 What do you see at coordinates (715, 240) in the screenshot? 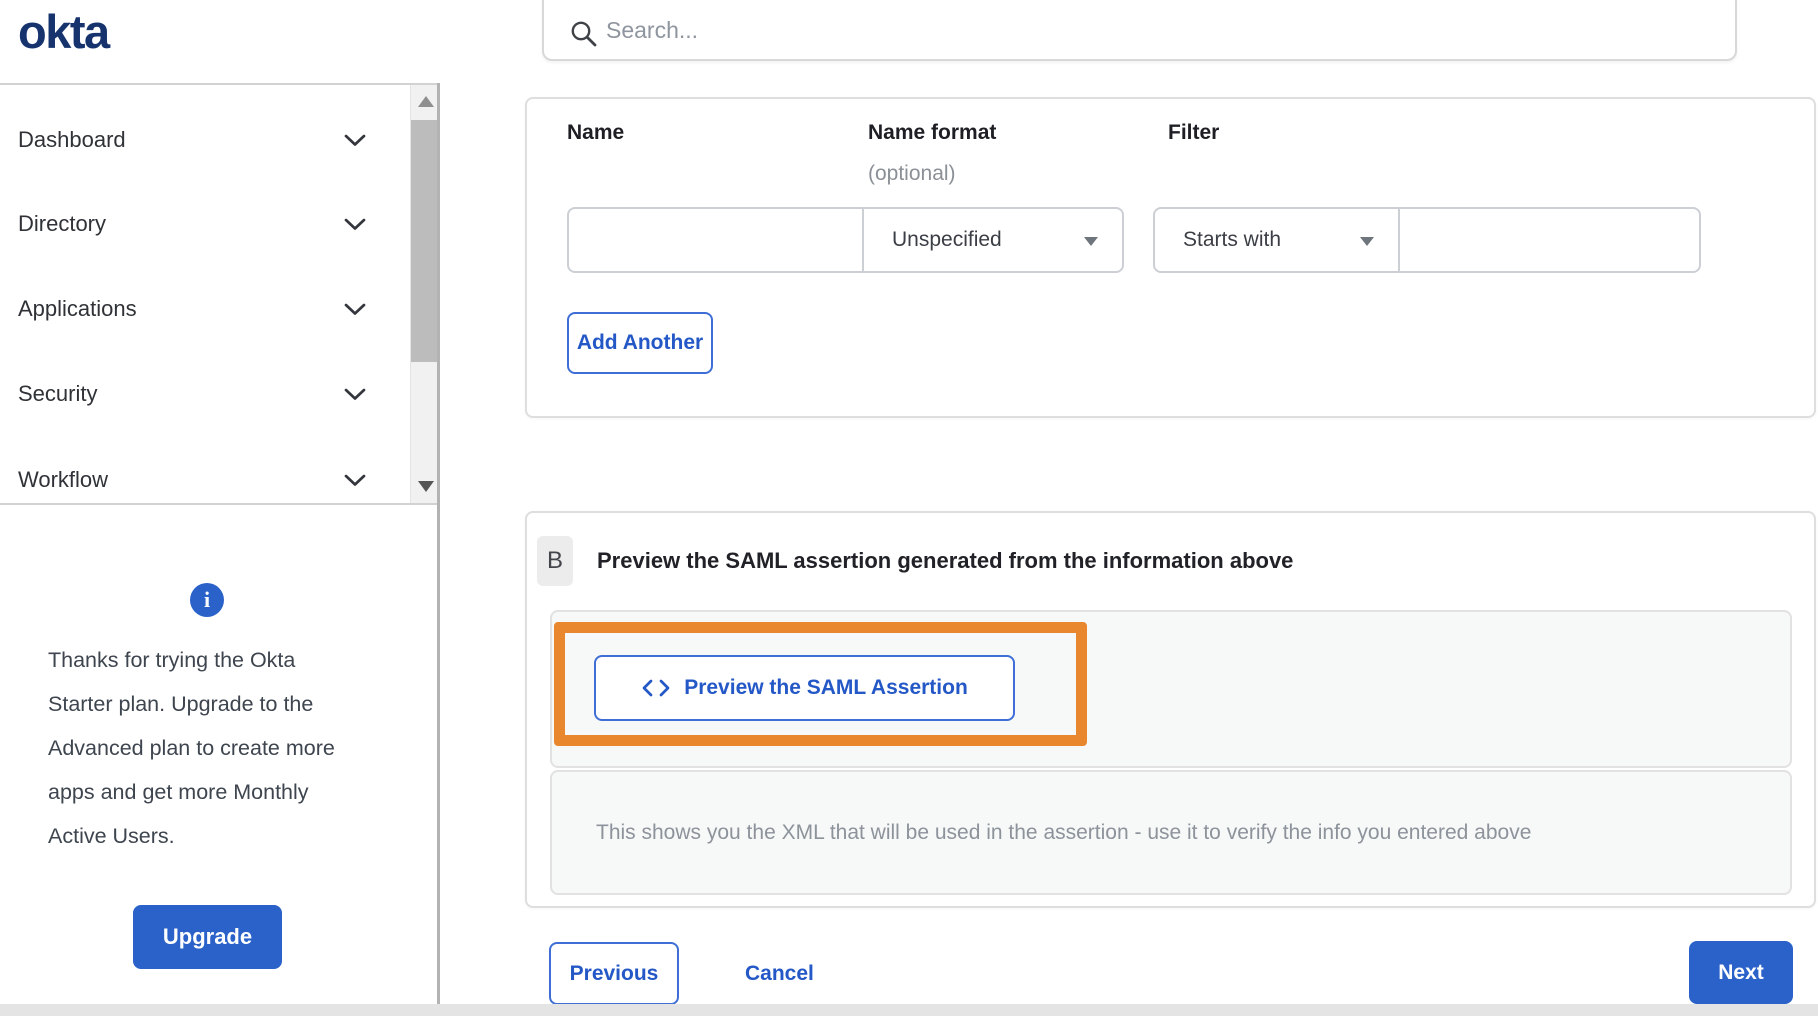
I see `attribute-name-input` at bounding box center [715, 240].